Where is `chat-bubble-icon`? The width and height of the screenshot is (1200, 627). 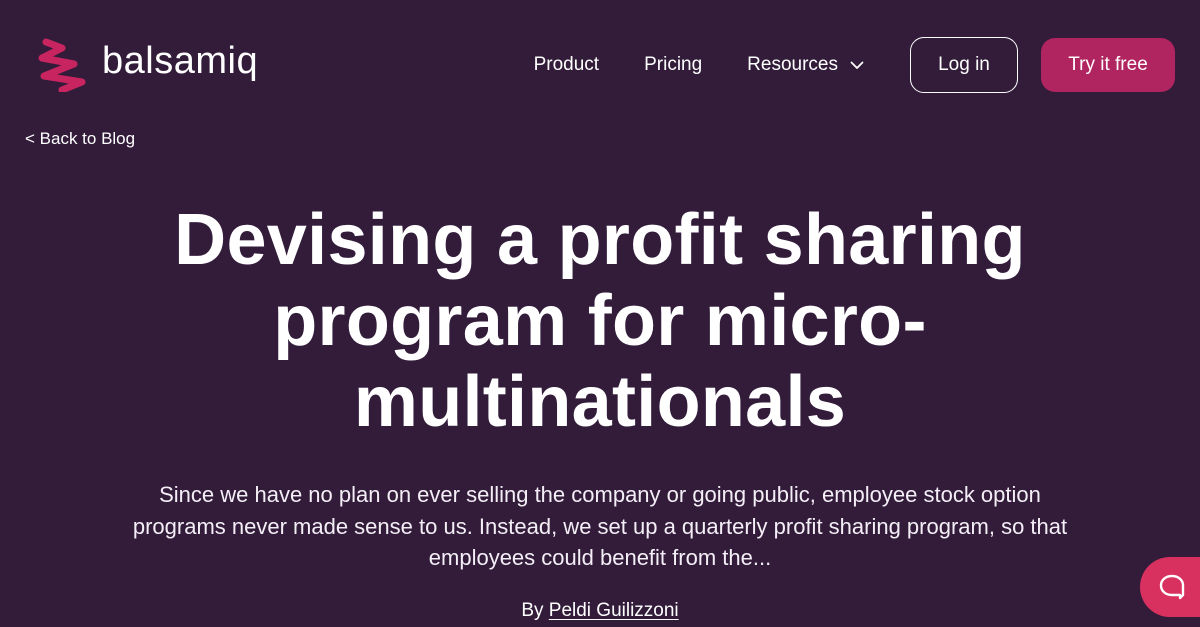 chat-bubble-icon is located at coordinates (1172, 587).